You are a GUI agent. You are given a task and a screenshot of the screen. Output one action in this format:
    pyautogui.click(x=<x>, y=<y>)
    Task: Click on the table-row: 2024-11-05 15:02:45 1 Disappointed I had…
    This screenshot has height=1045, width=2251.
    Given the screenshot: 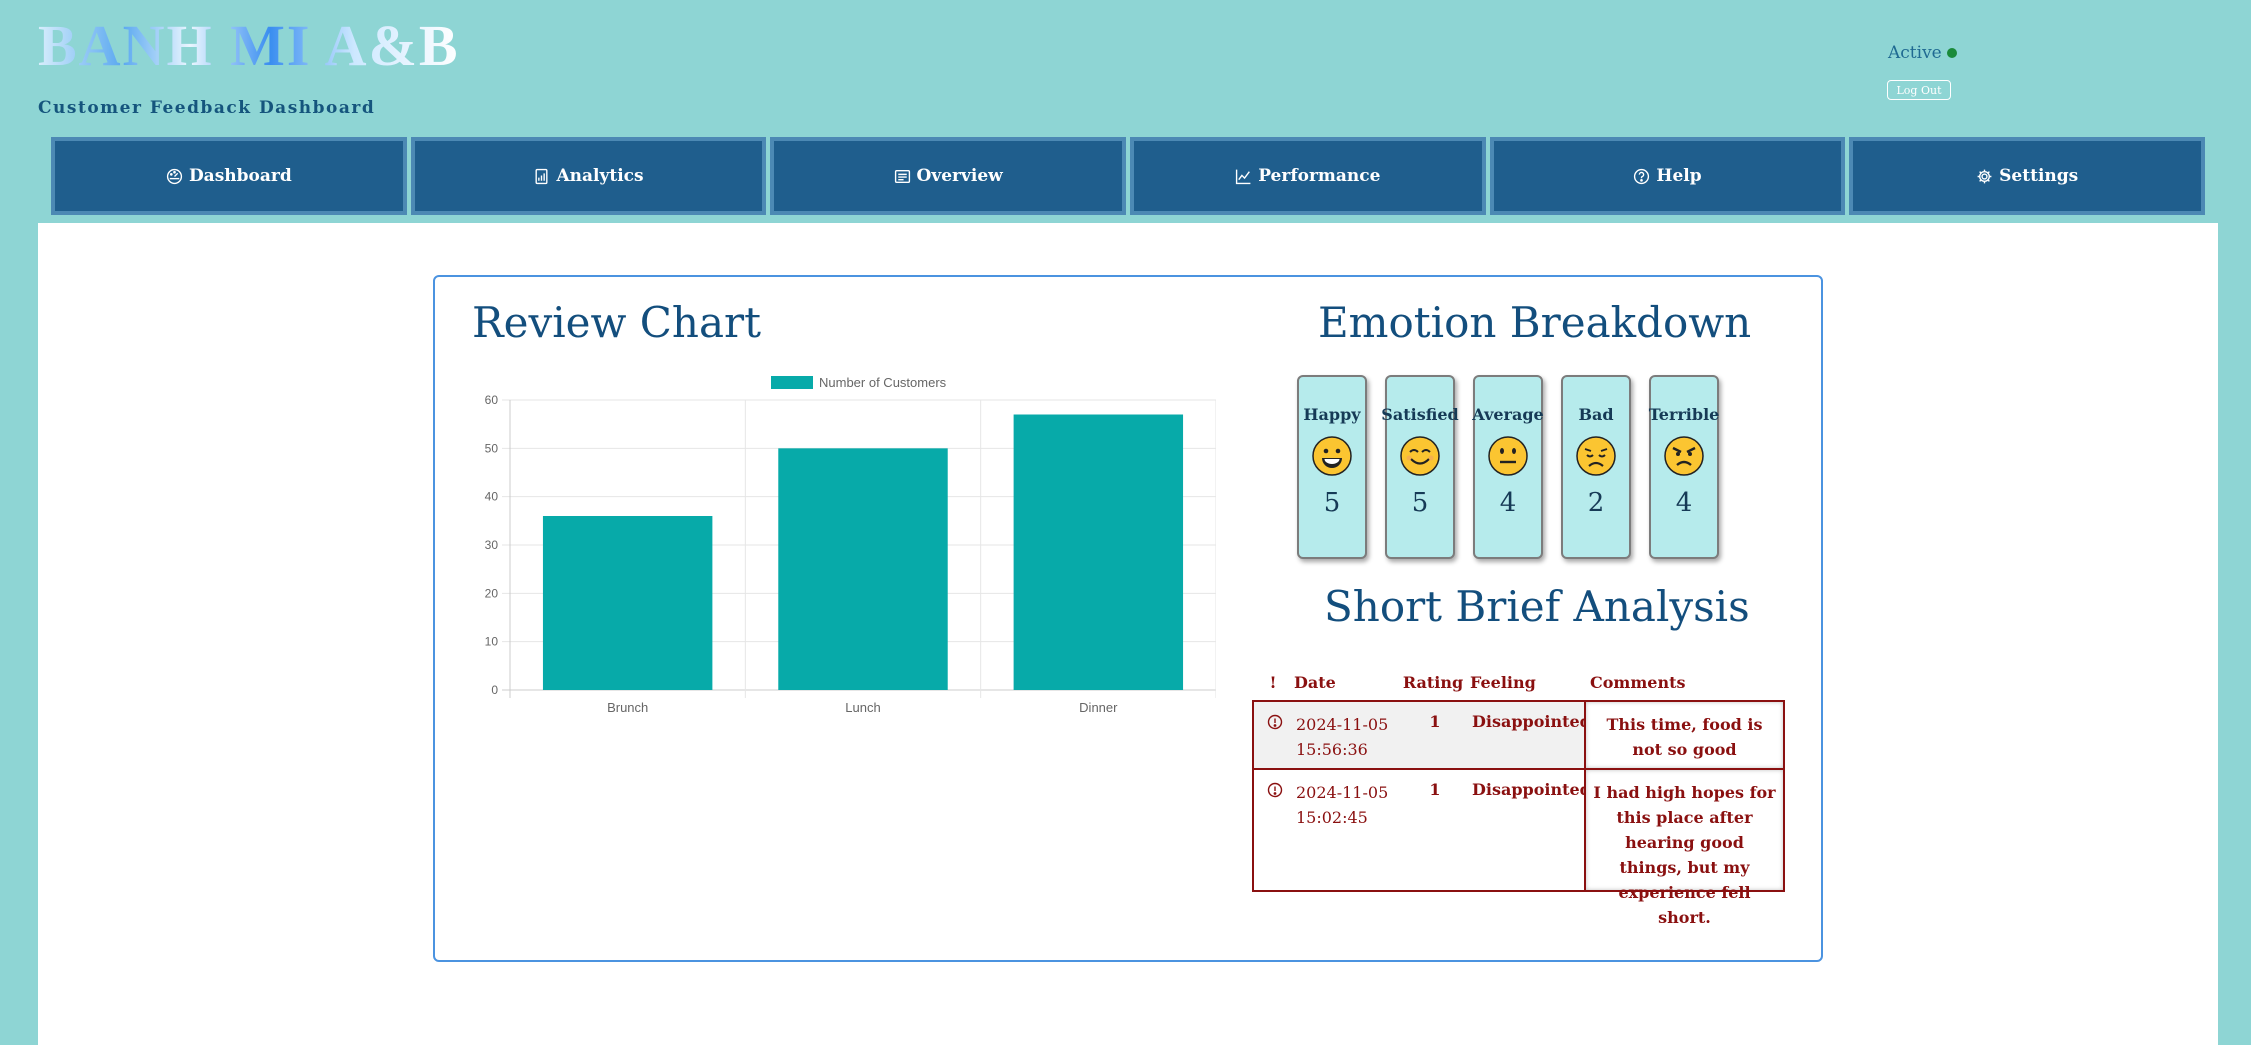 What is the action you would take?
    pyautogui.click(x=1518, y=848)
    